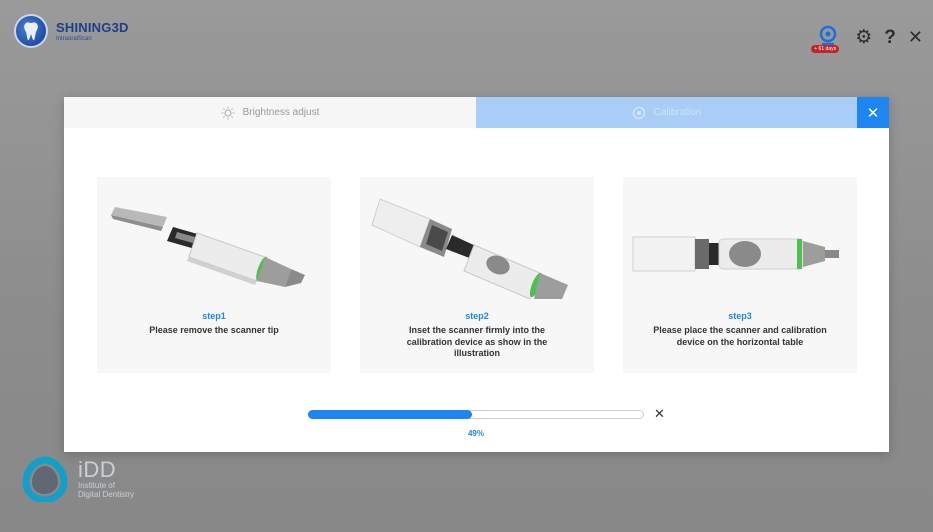 Image resolution: width=933 pixels, height=532 pixels. I want to click on app-logo: SHINING3D IntraoralScan, so click(71, 31).